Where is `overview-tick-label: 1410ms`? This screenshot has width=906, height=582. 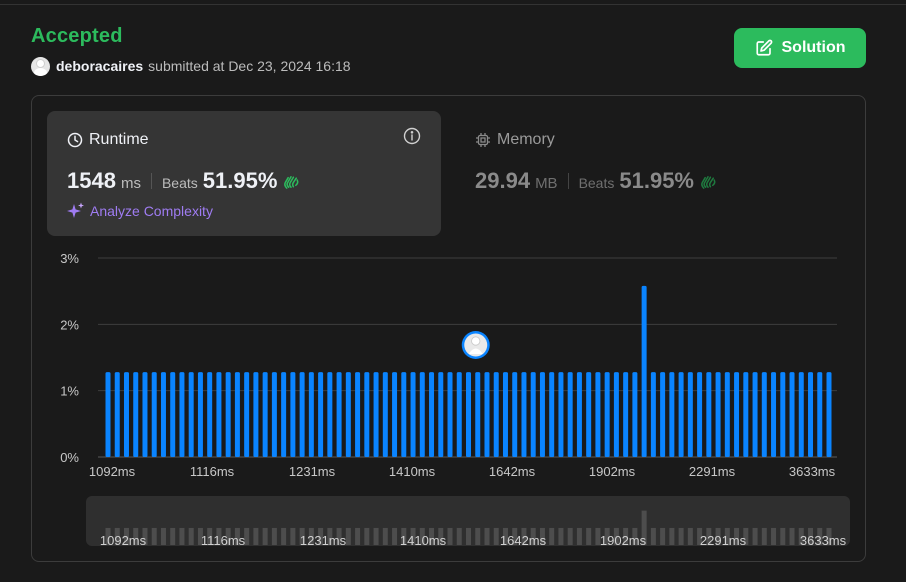
overview-tick-label: 1410ms is located at coordinates (423, 540).